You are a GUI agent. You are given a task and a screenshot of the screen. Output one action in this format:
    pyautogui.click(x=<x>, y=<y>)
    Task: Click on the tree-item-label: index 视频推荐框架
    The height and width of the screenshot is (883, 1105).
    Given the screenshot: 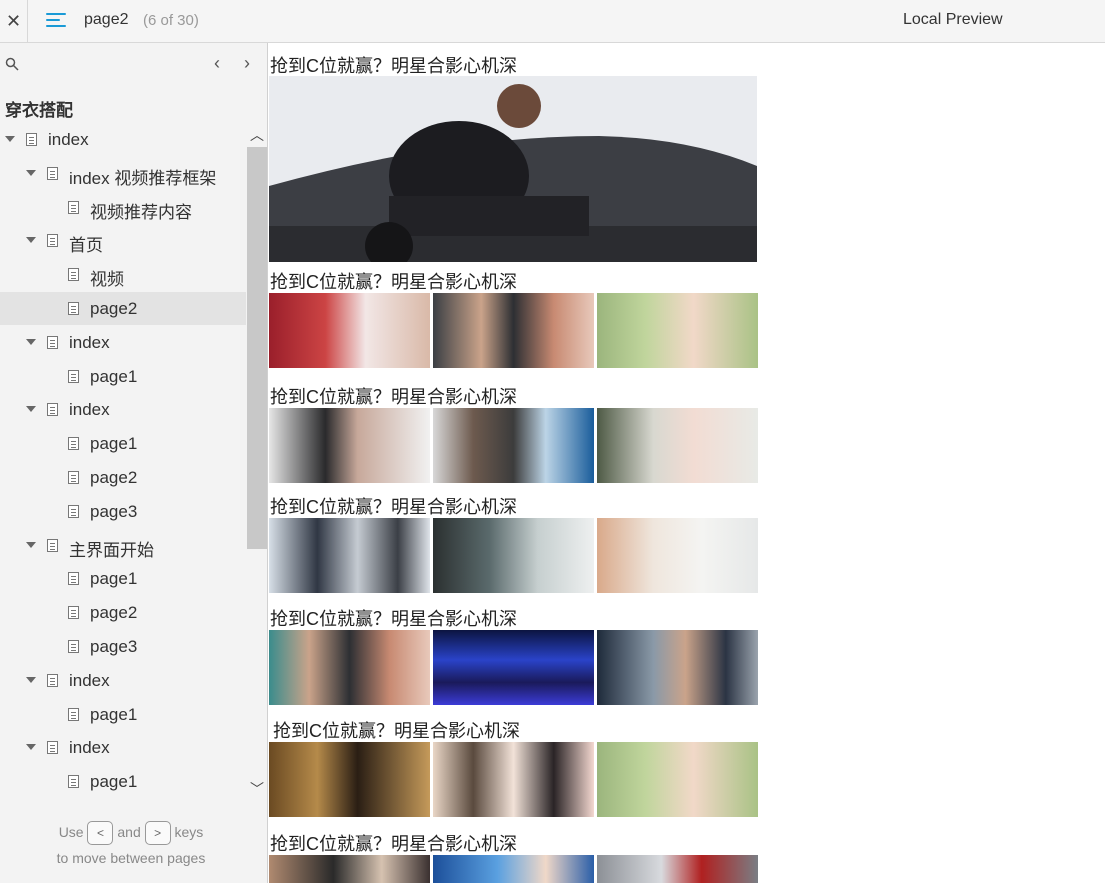 What is the action you would take?
    pyautogui.click(x=143, y=178)
    